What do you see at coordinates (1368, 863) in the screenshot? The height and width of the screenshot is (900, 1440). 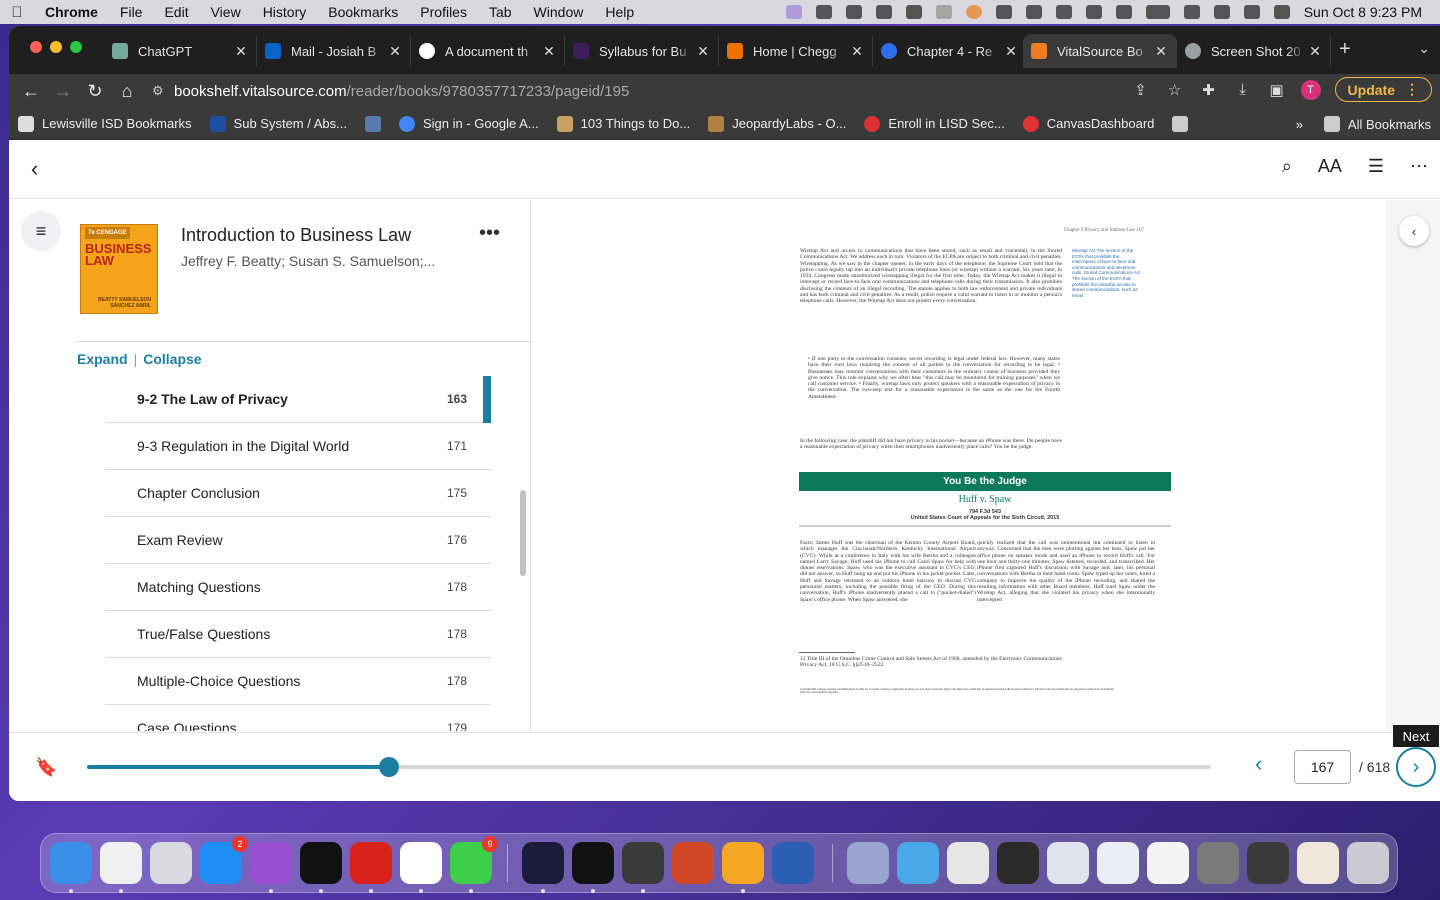 I see `trash-icon` at bounding box center [1368, 863].